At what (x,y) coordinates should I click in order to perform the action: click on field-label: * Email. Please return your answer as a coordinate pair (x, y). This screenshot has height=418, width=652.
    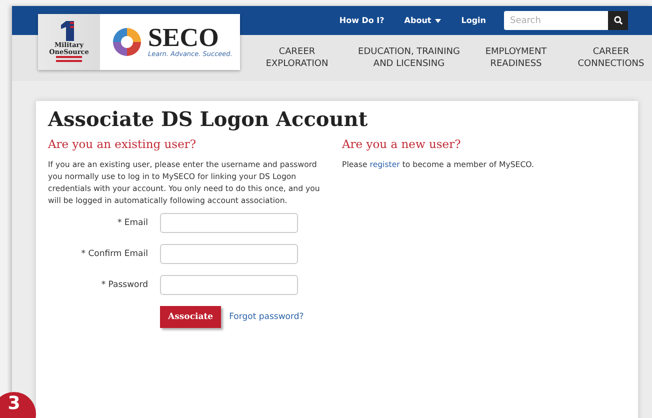
    Looking at the image, I should click on (132, 223).